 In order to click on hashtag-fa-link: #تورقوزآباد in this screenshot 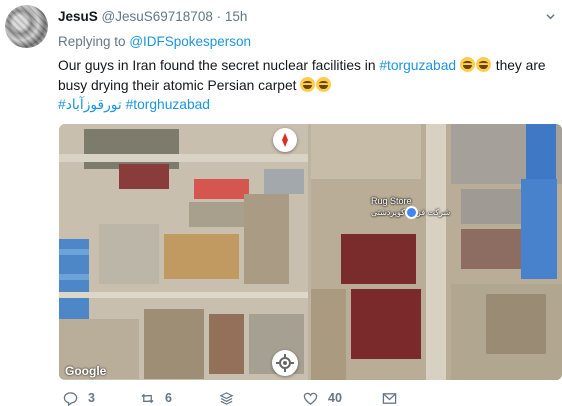, I will do `click(90, 104)`.